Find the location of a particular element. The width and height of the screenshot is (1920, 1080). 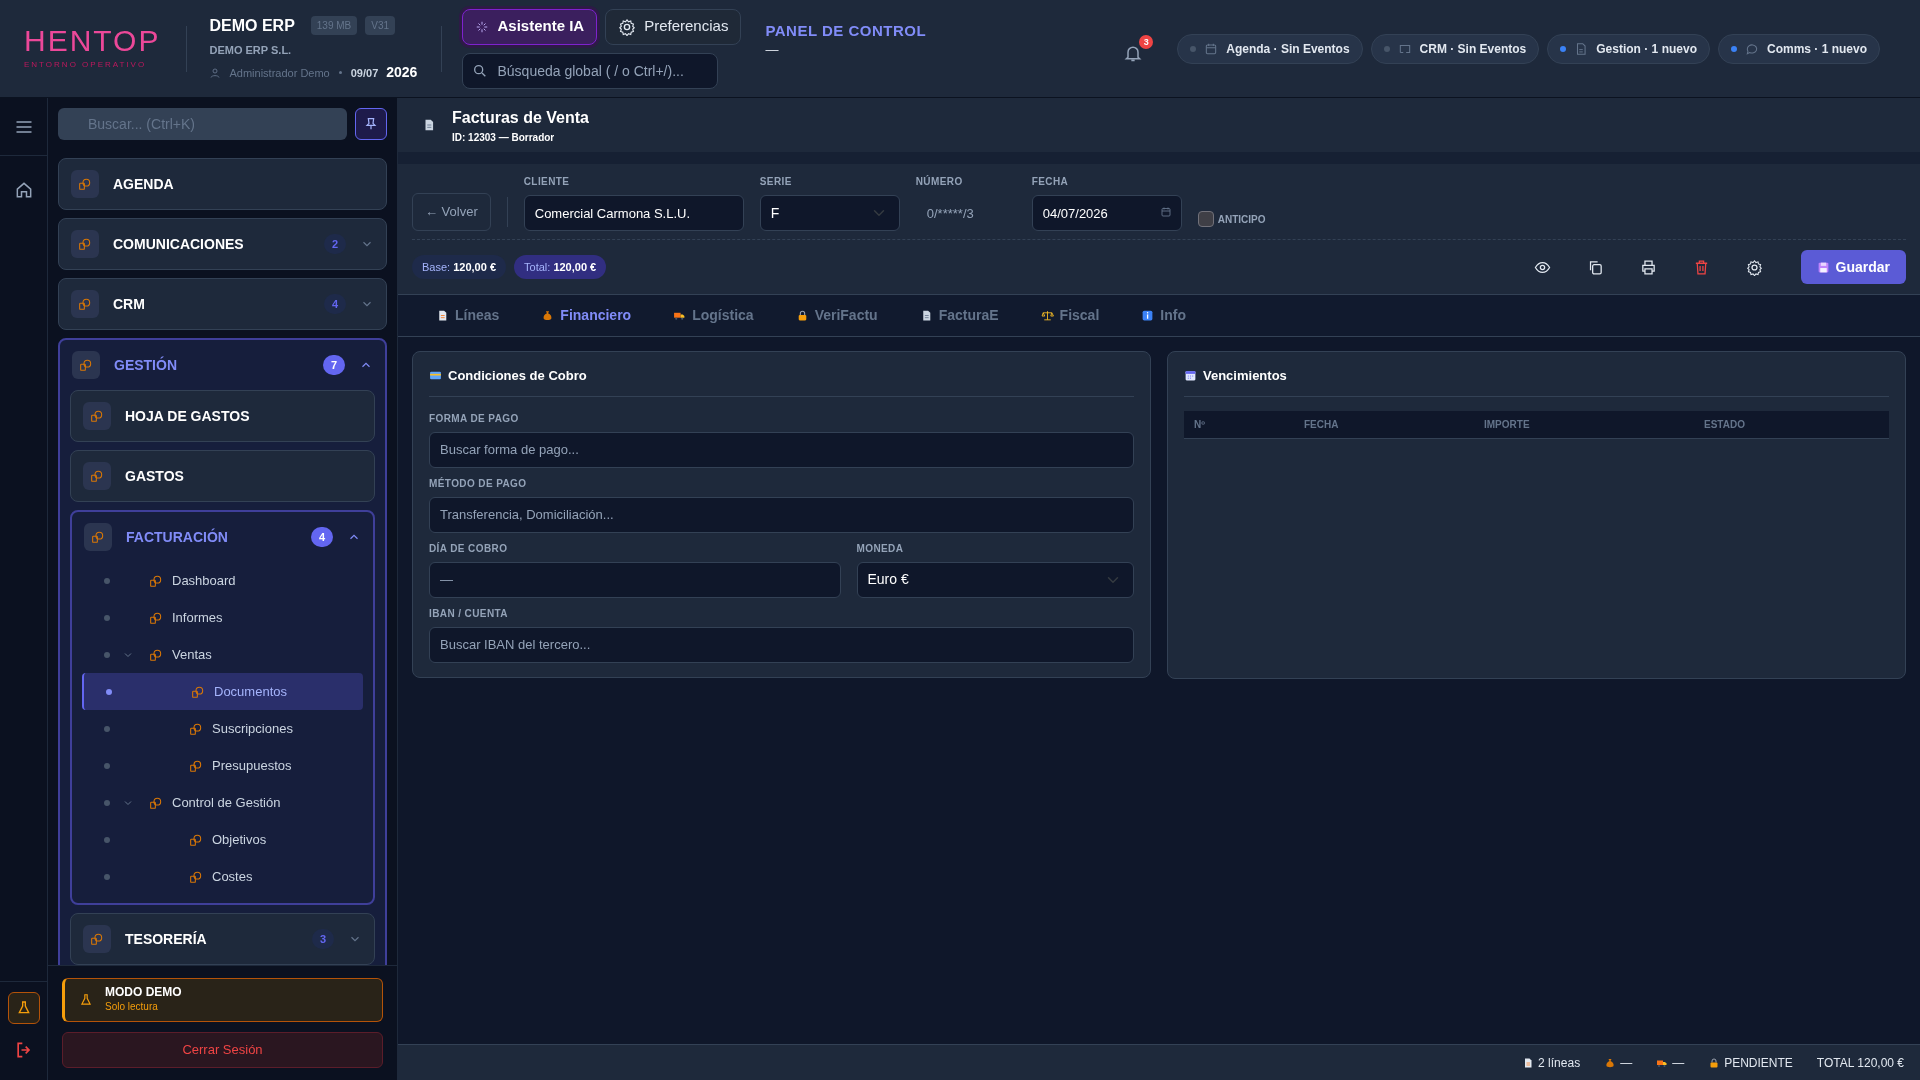

column-header: FECHA is located at coordinates (1321, 424).